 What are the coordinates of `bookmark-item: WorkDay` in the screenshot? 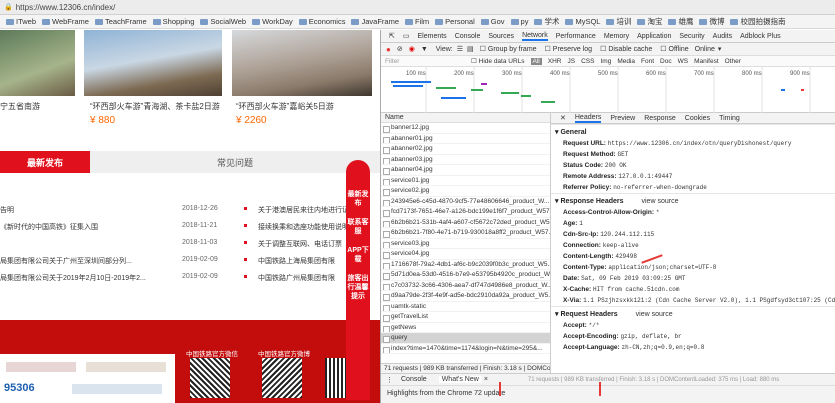 It's located at (272, 21).